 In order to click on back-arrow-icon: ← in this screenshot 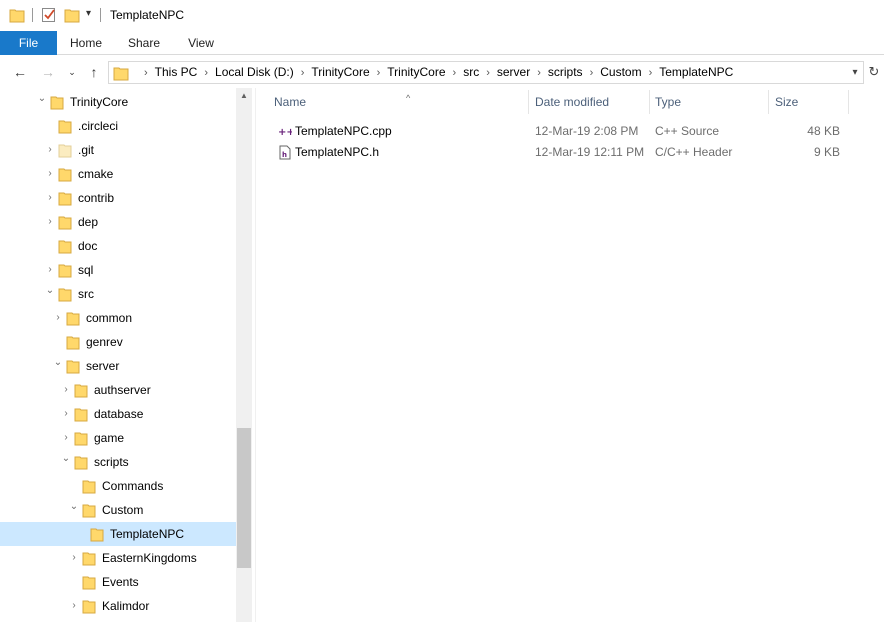, I will do `click(20, 72)`.